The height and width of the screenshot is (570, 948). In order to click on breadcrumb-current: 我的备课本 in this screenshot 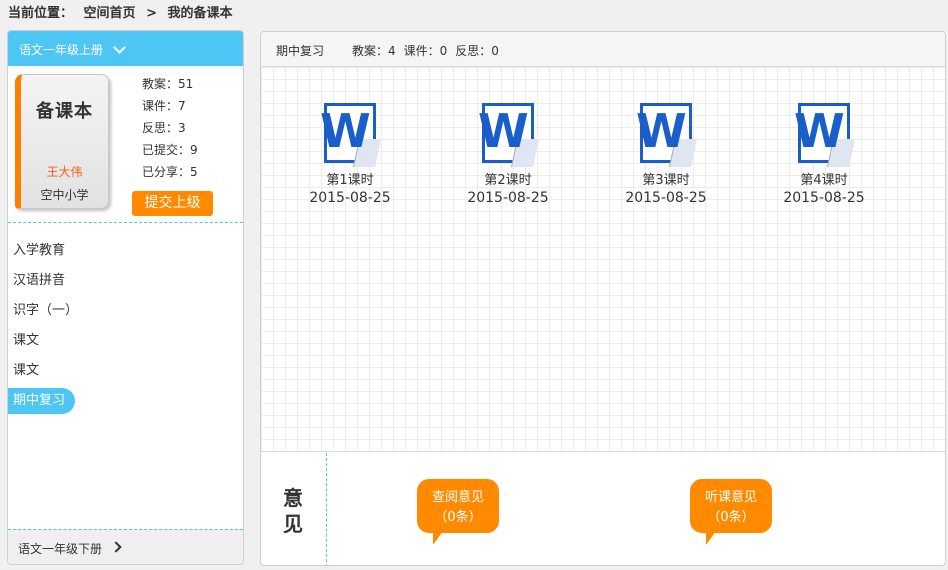, I will do `click(200, 13)`.